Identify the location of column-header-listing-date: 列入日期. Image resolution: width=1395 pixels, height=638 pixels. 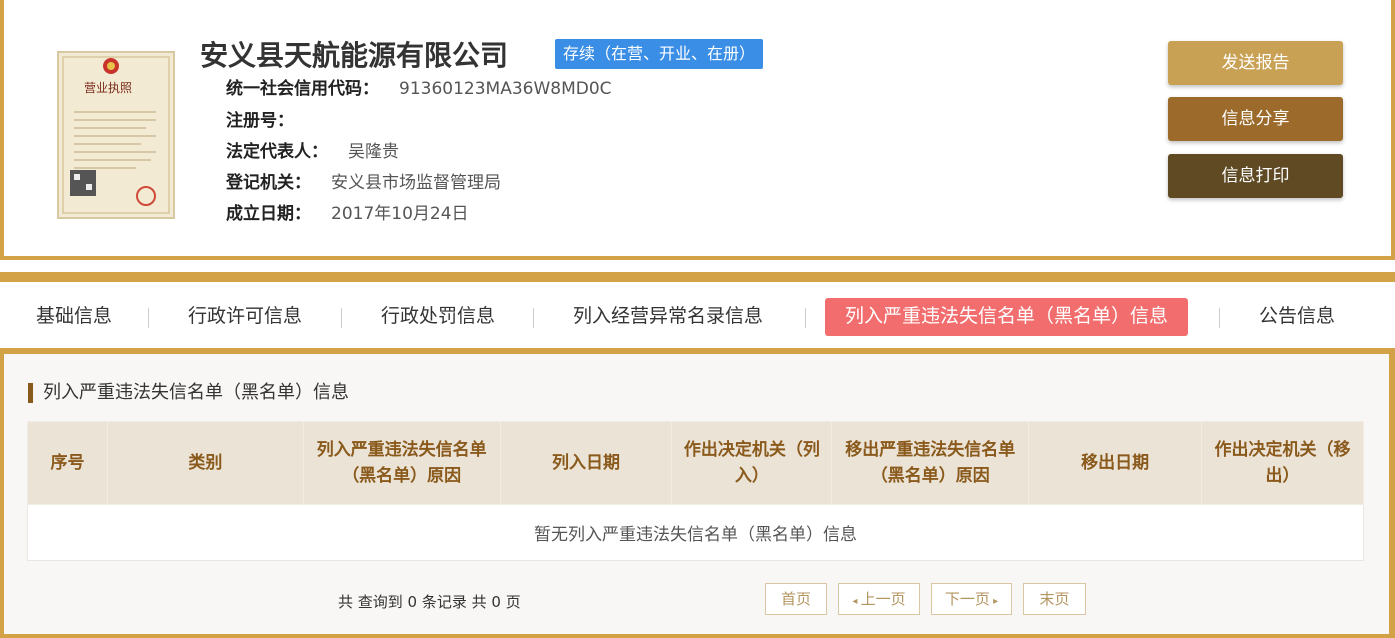
(586, 463).